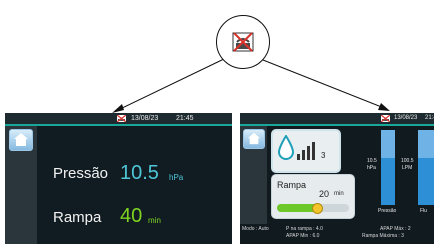 This screenshot has height=244, width=434. Describe the element at coordinates (297, 208) in the screenshot. I see `ramp-slider-fill` at that location.